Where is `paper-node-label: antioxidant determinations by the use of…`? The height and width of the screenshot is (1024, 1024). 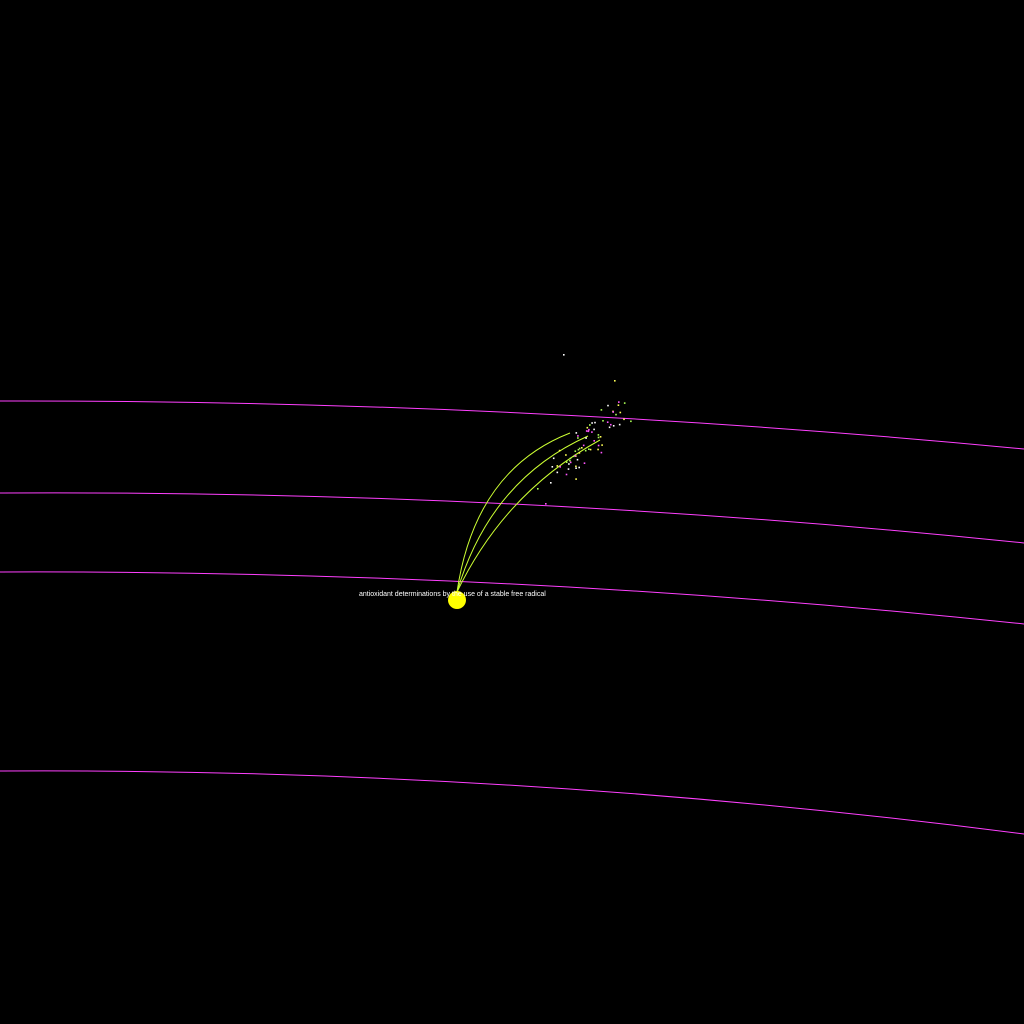 paper-node-label: antioxidant determinations by the use of… is located at coordinates (452, 594).